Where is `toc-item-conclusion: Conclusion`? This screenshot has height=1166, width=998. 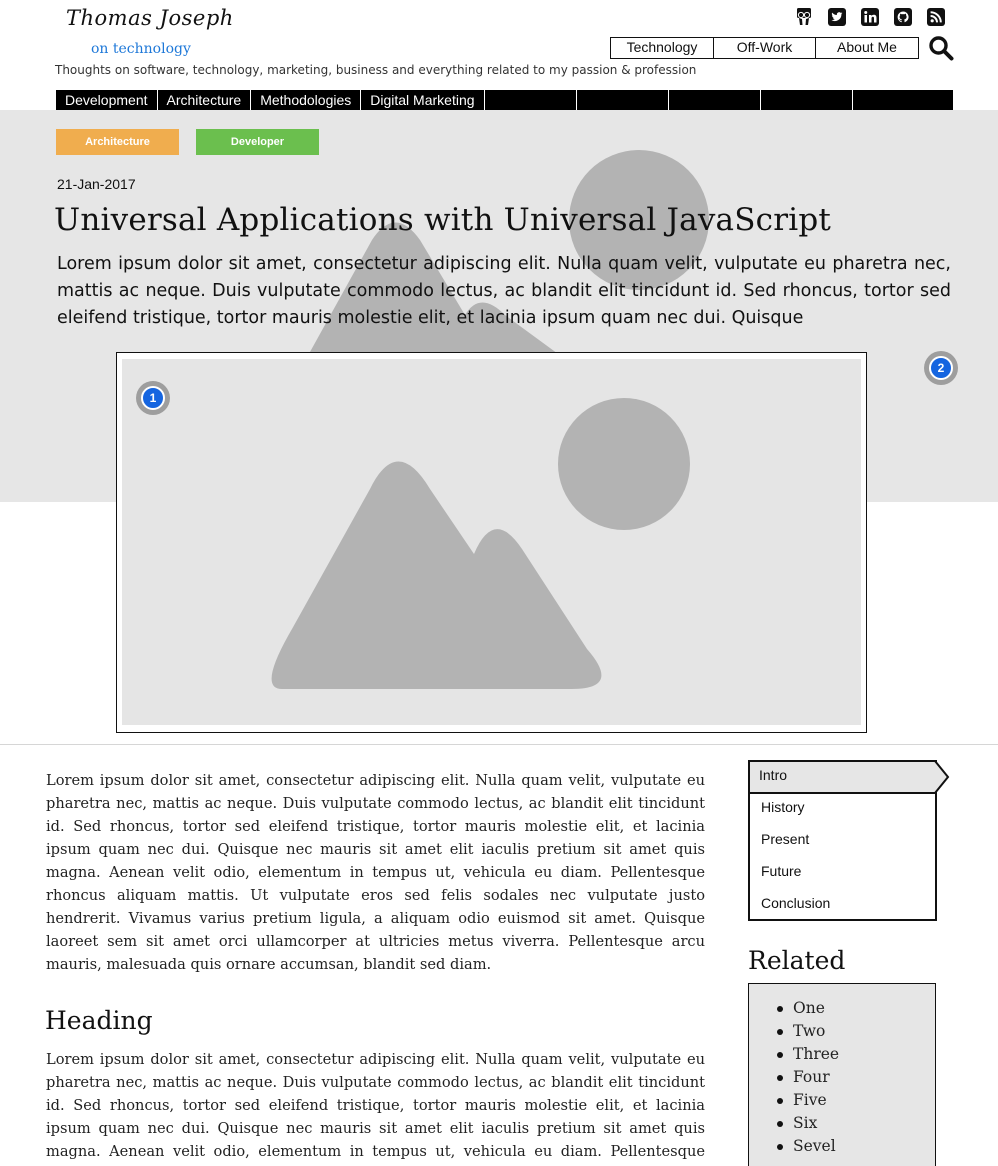 toc-item-conclusion: Conclusion is located at coordinates (842, 904).